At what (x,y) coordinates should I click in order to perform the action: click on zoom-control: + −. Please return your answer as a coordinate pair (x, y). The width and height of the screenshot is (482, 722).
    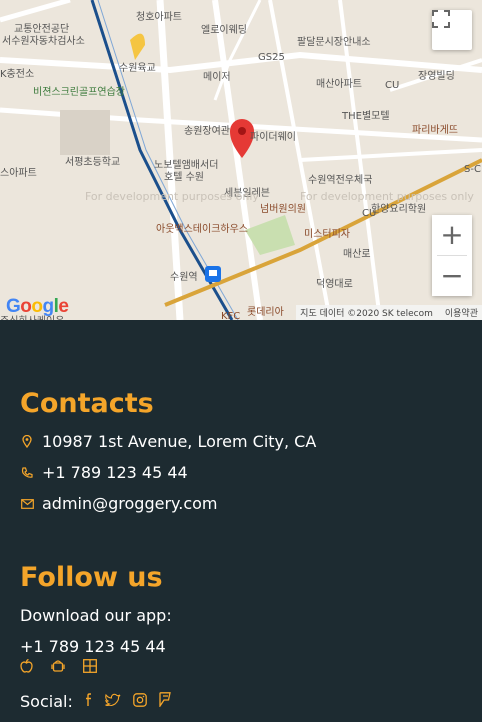
    Looking at the image, I should click on (452, 255).